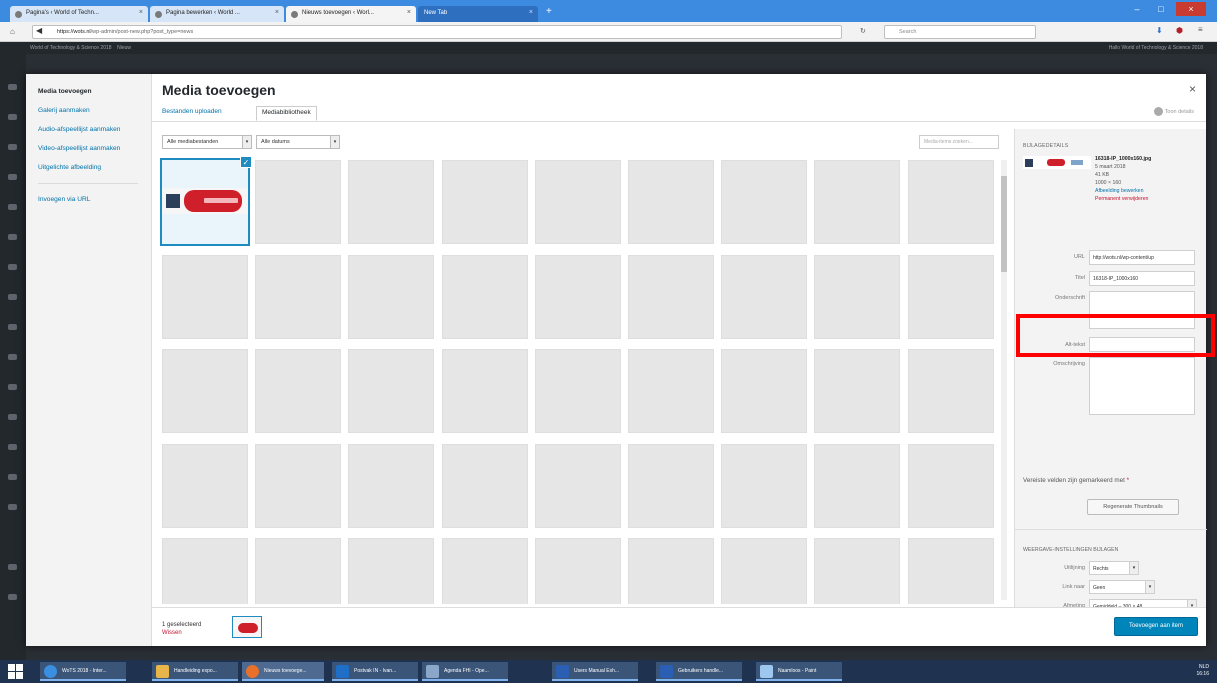  What do you see at coordinates (88, 92) in the screenshot?
I see `menu-media-toevoegen: Media toevoegen` at bounding box center [88, 92].